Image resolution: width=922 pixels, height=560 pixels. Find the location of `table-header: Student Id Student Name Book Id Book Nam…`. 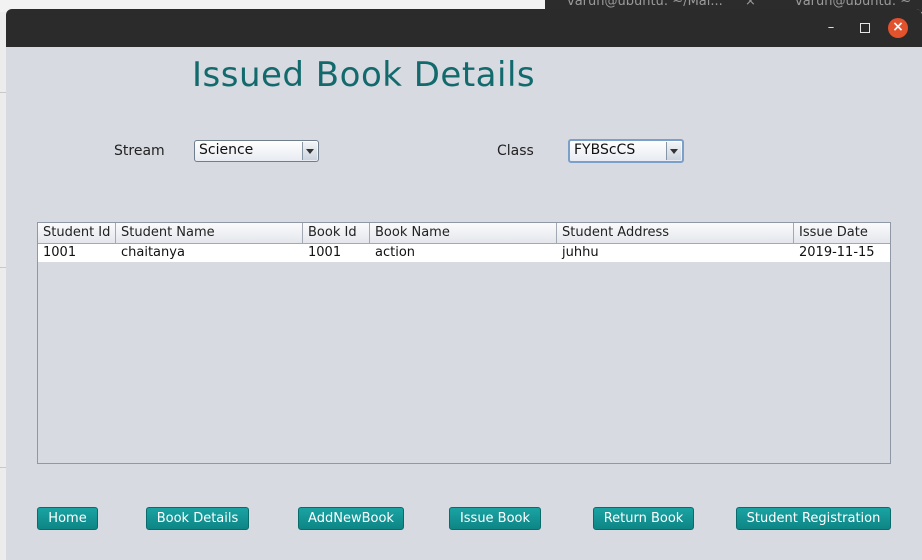

table-header: Student Id Student Name Book Id Book Nam… is located at coordinates (464, 233).